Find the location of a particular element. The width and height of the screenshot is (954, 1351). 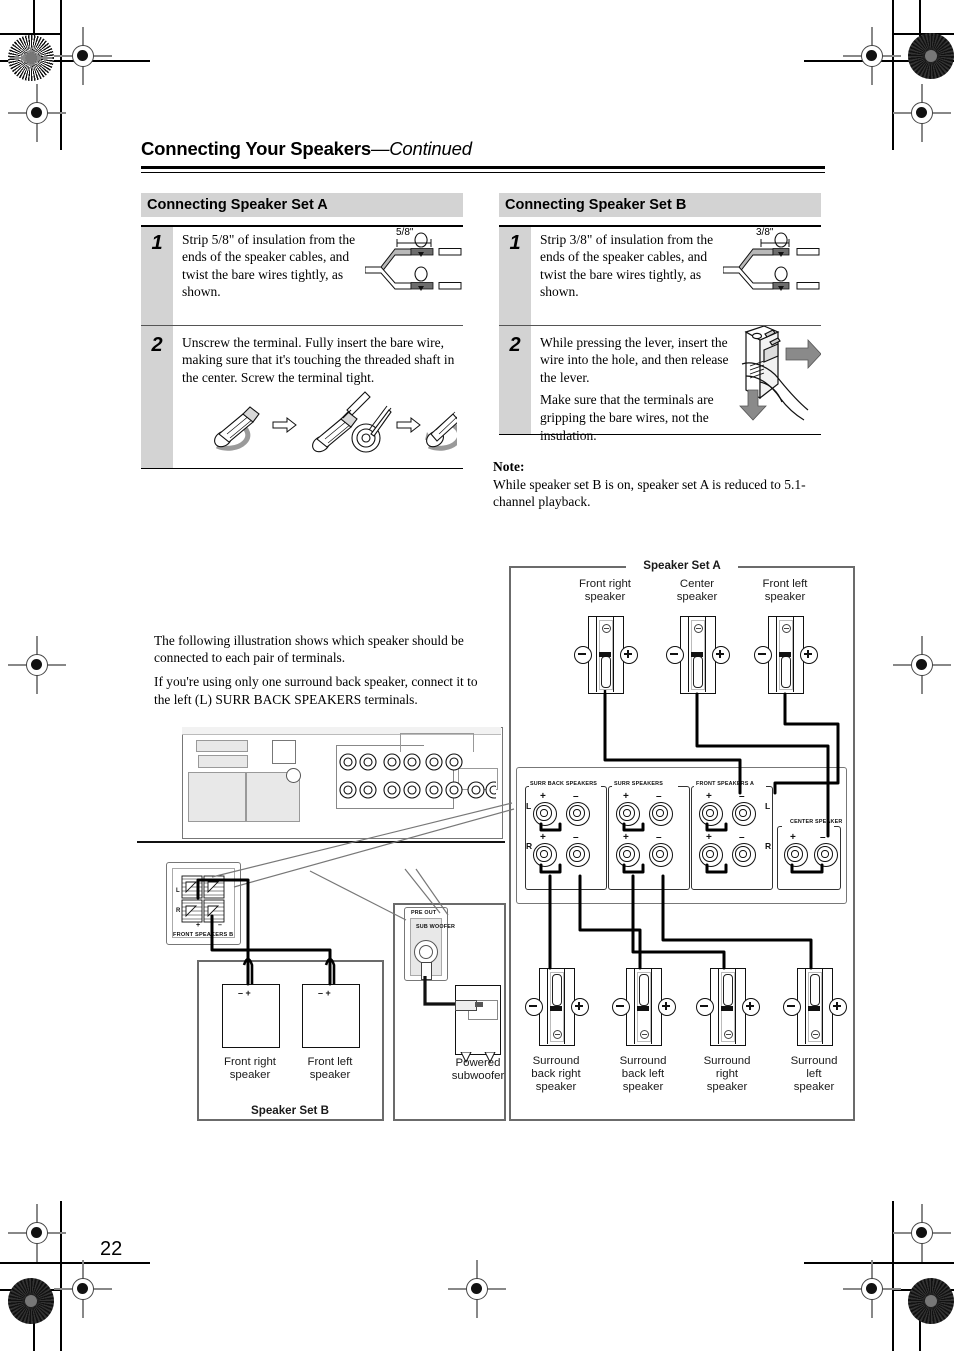

page-number: 22 is located at coordinates (111, 1249).